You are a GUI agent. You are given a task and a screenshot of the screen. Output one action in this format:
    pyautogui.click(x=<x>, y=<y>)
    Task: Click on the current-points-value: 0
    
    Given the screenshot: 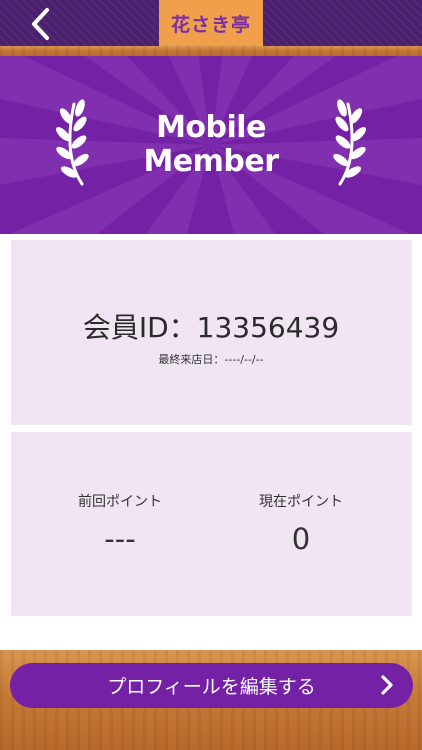 What is the action you would take?
    pyautogui.click(x=301, y=539)
    